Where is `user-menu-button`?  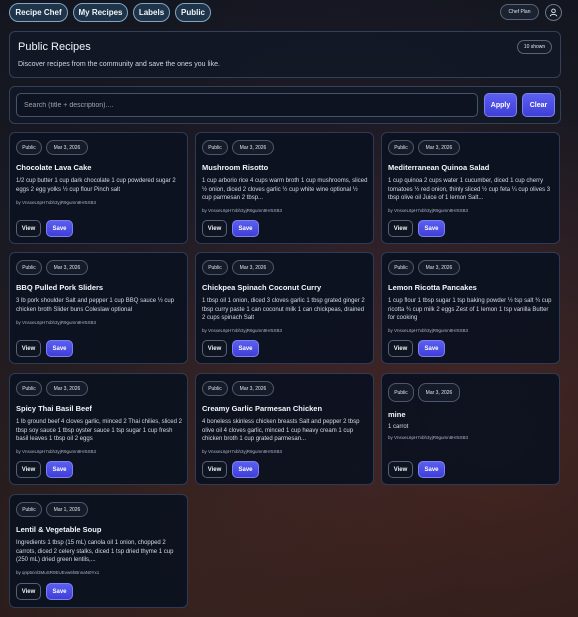
user-menu-button is located at coordinates (553, 12).